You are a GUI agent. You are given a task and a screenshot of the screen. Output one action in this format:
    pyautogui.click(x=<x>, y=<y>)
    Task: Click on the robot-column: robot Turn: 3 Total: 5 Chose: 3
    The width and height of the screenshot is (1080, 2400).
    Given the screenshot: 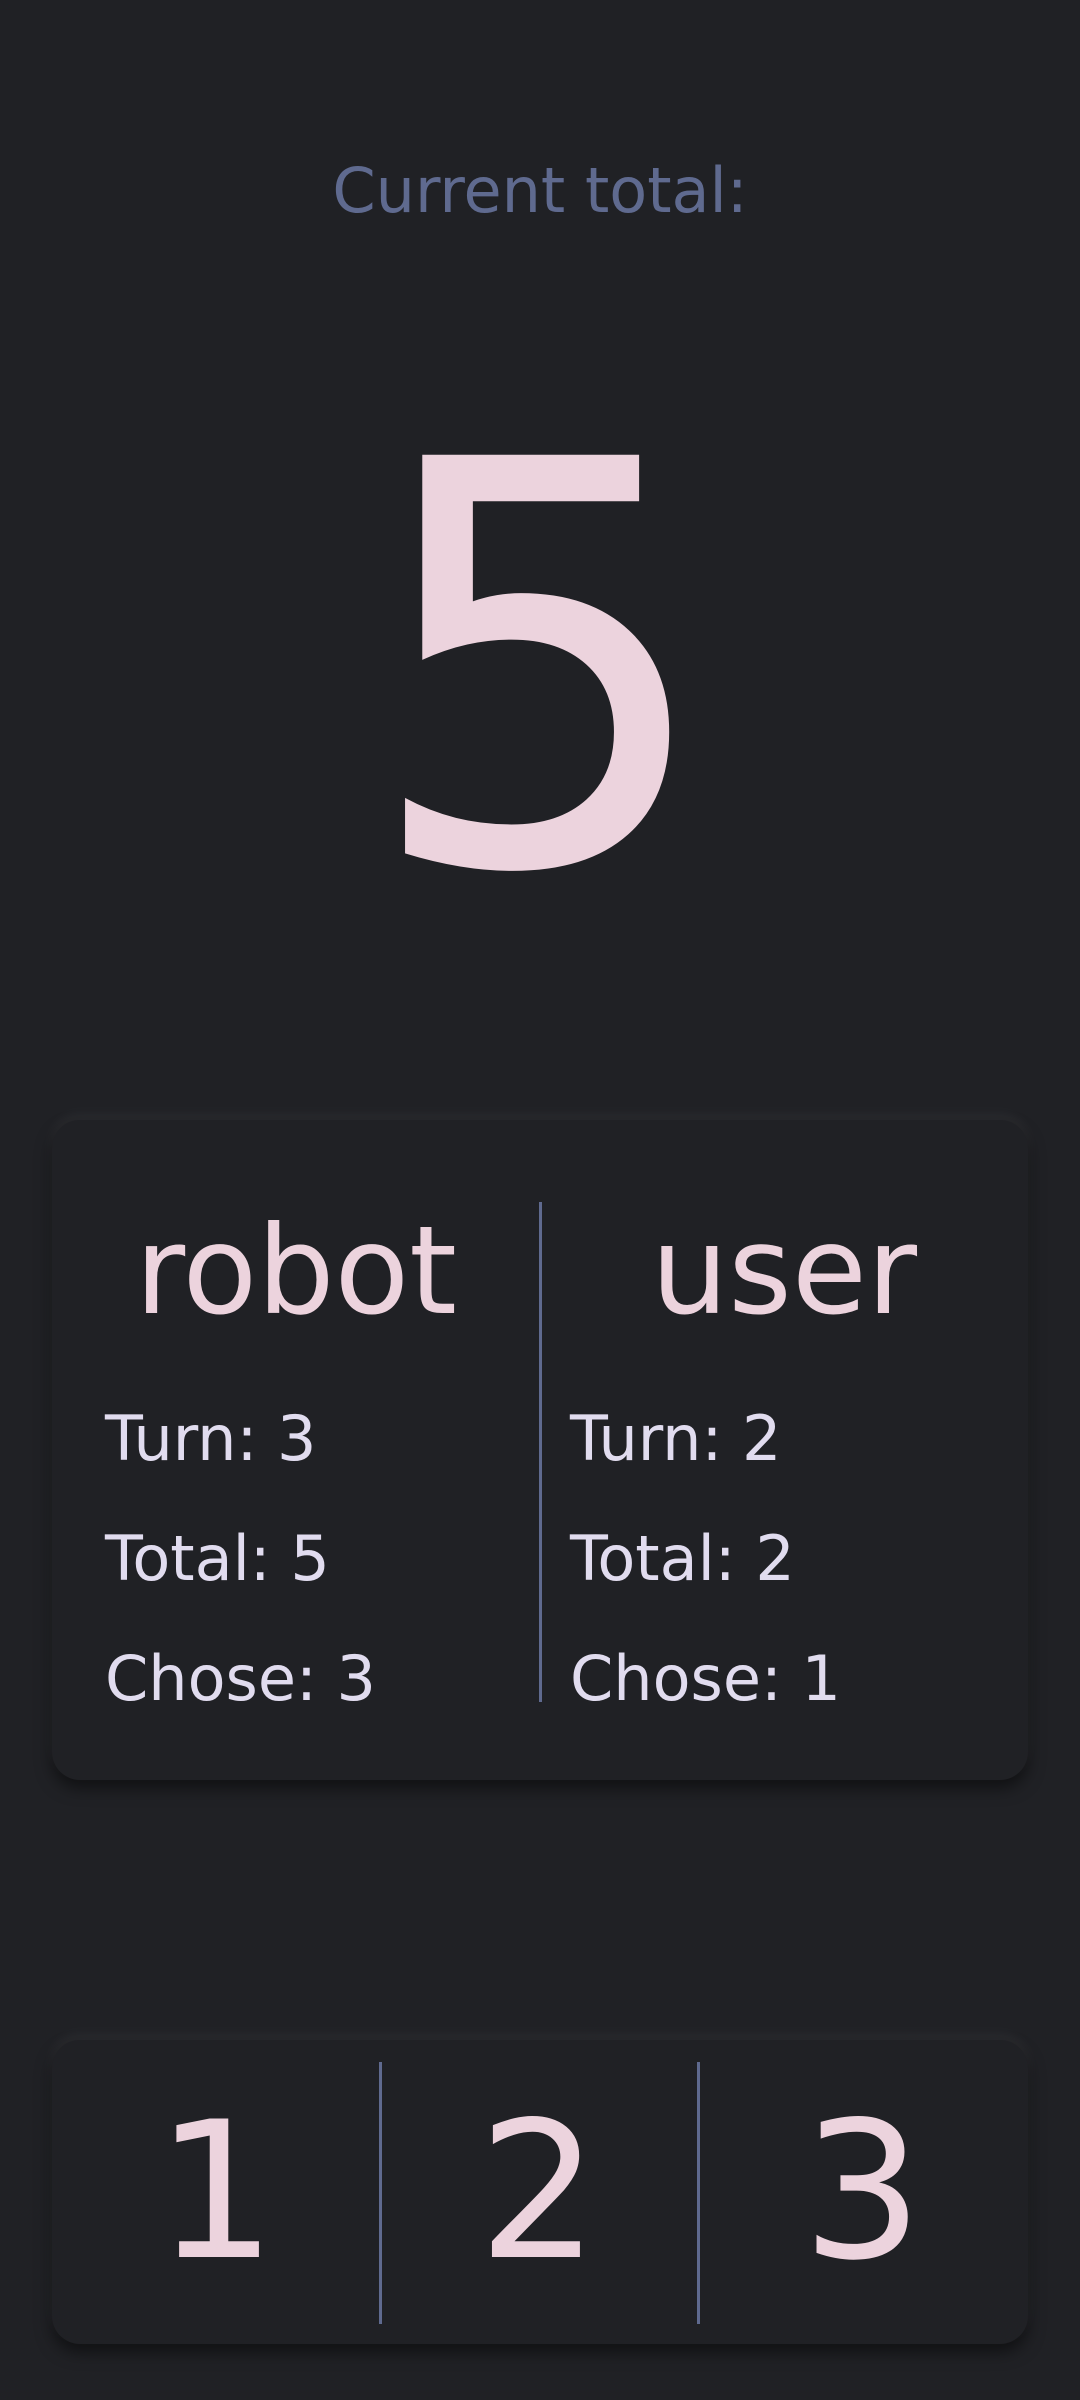 What is the action you would take?
    pyautogui.click(x=296, y=1450)
    